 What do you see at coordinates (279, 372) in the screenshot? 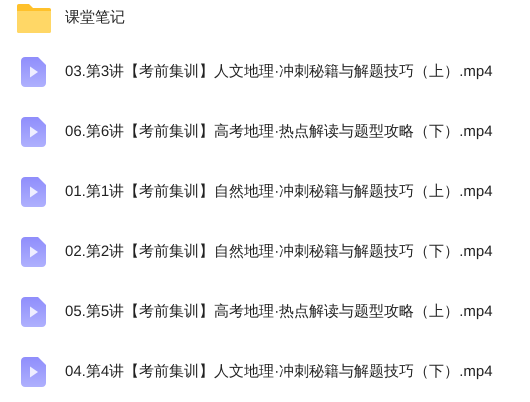
I see `file-name: 04.第4讲【考前集训】人文地理·冲刺秘籍与解题技巧（下）.mp4` at bounding box center [279, 372].